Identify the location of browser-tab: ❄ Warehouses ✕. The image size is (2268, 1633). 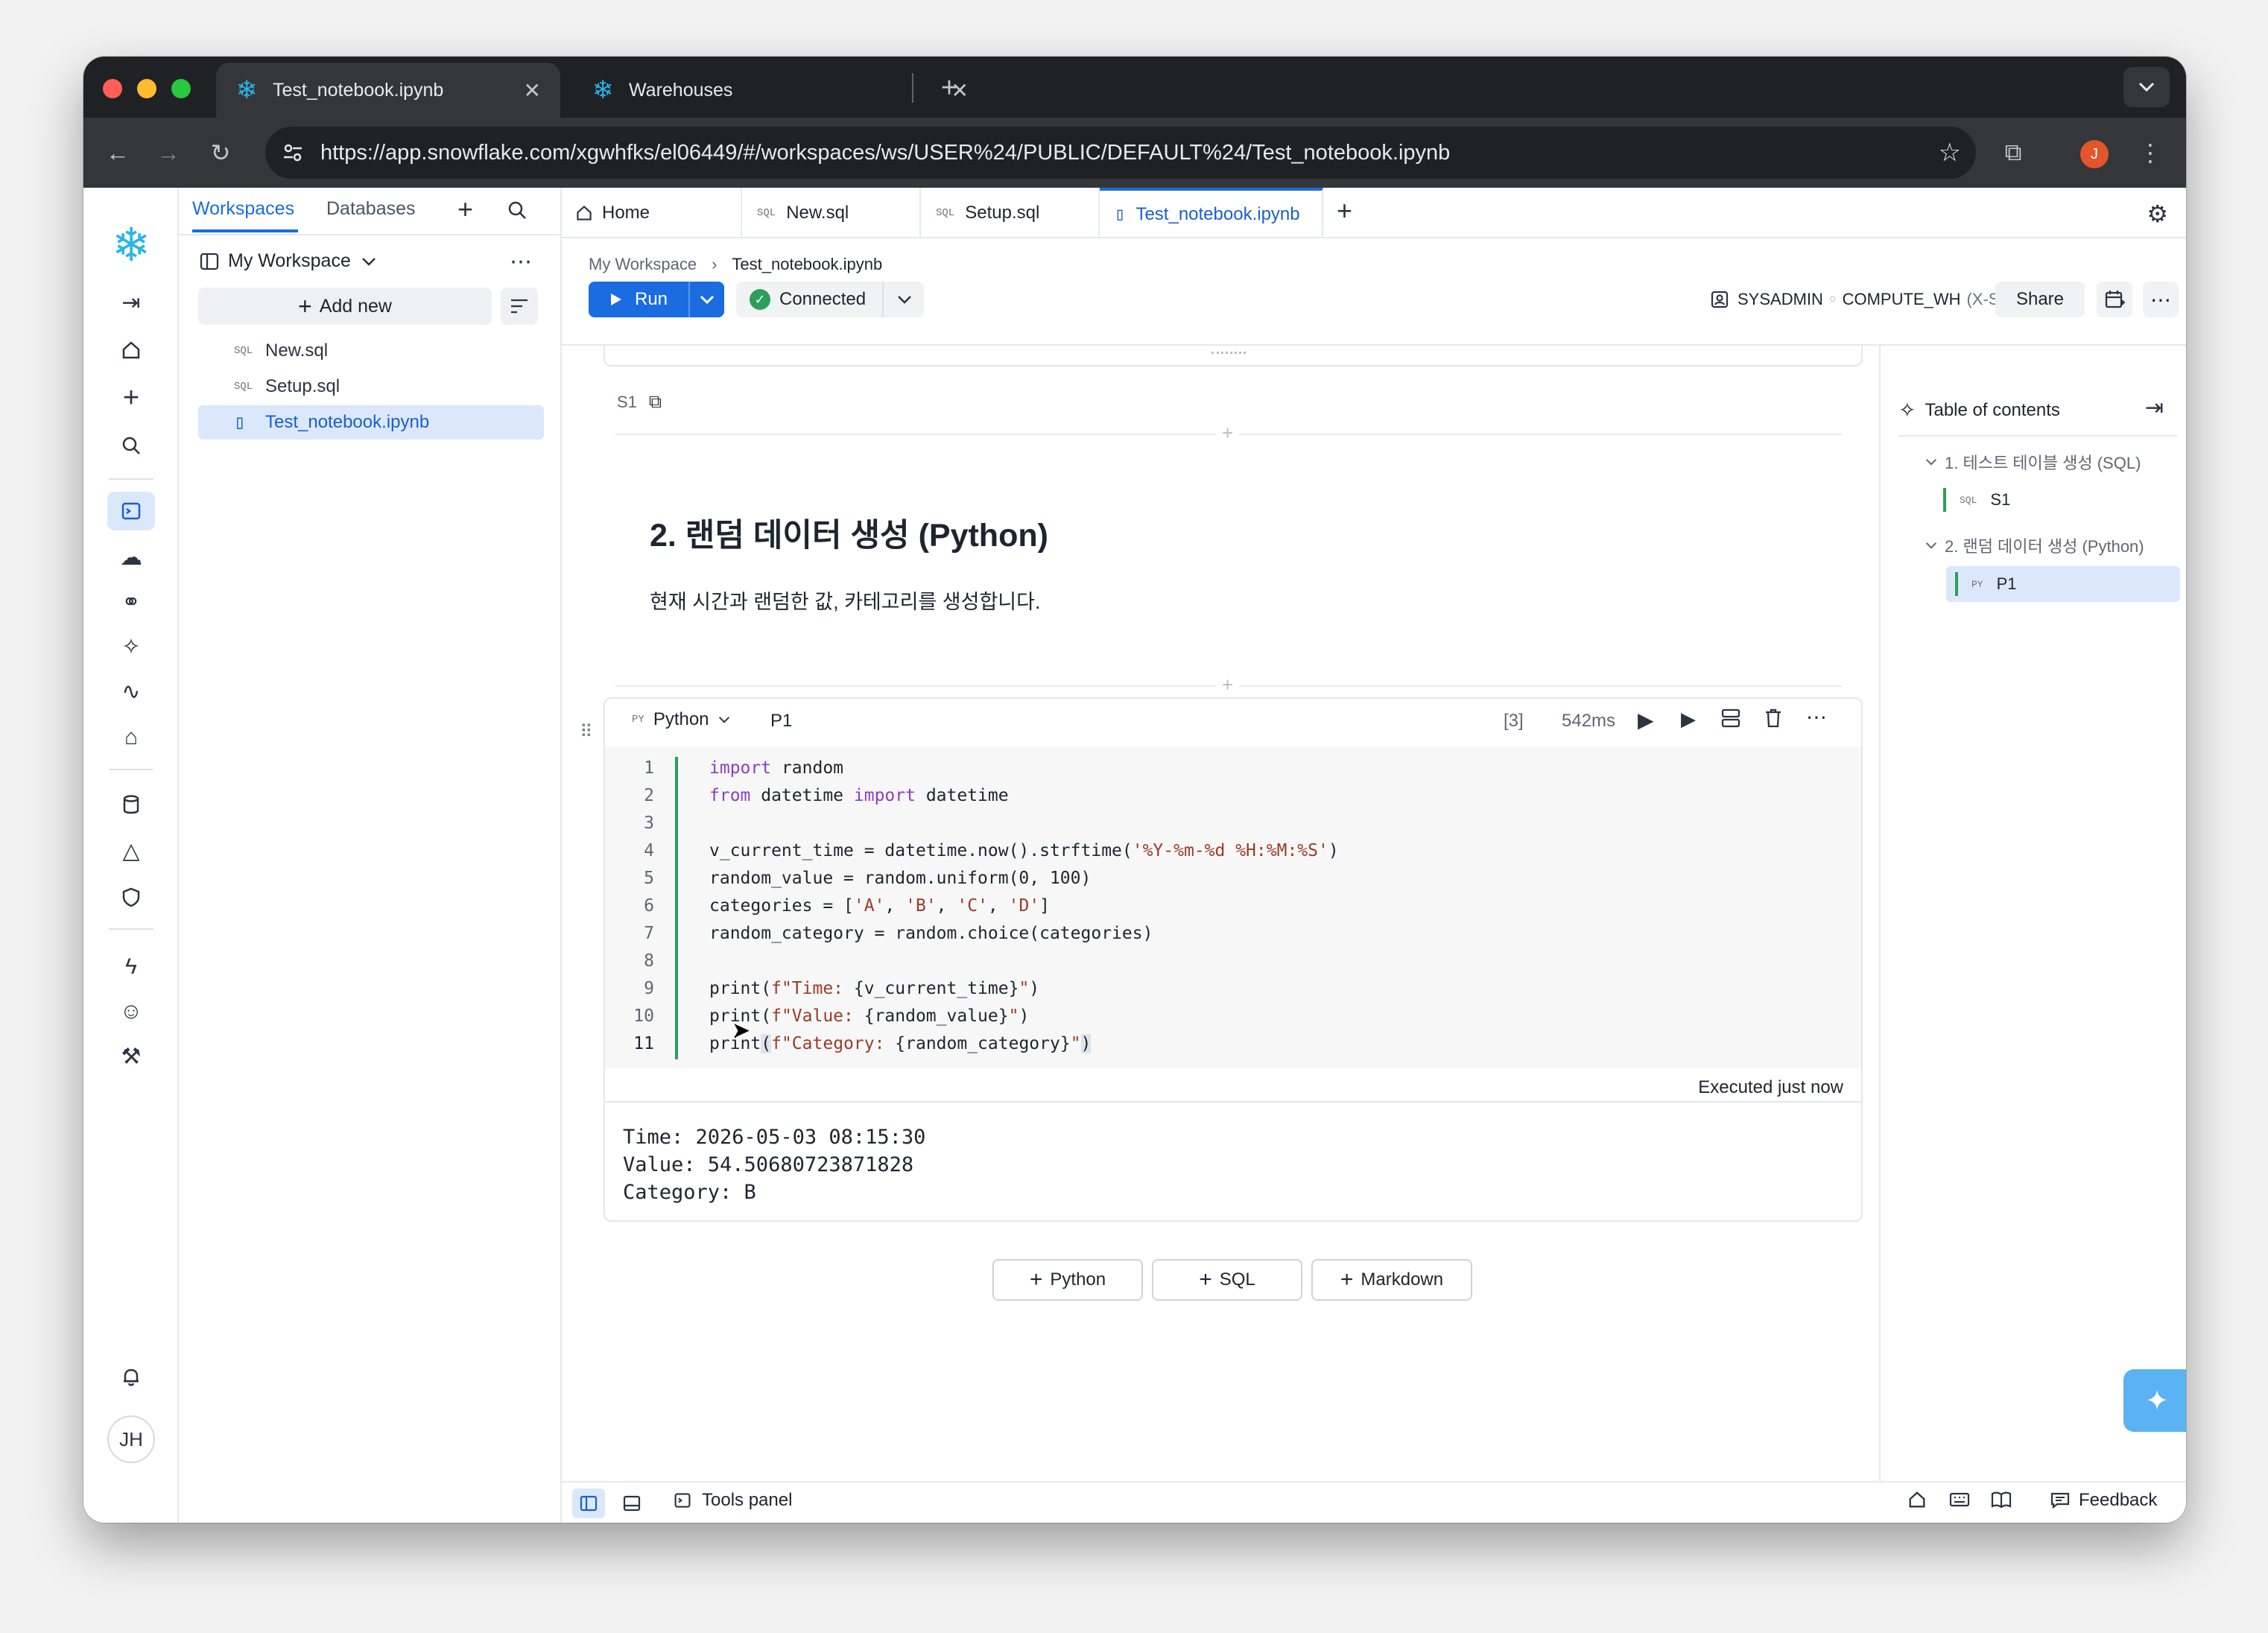
(780, 90).